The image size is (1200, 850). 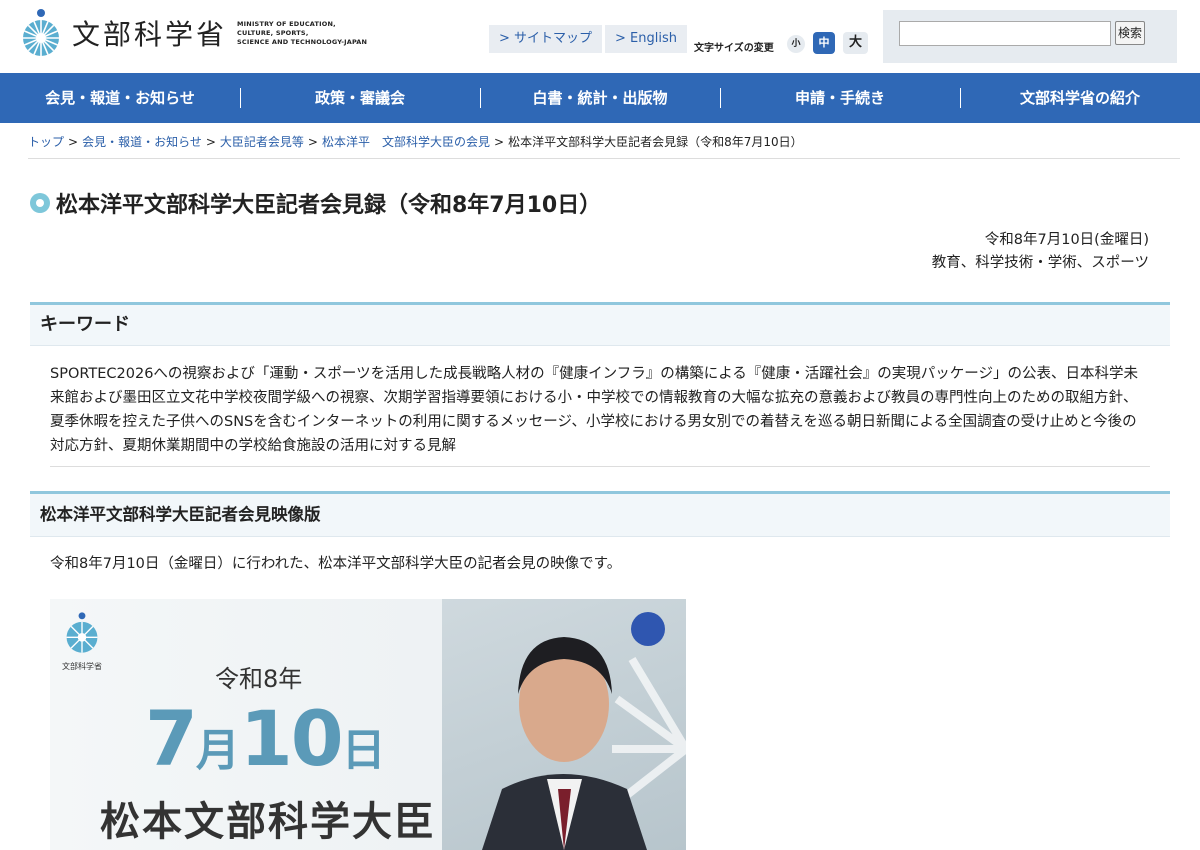 What do you see at coordinates (406, 142) in the screenshot?
I see `breadcrumb-link-minister: 松本洋平 文部科学大臣の会見` at bounding box center [406, 142].